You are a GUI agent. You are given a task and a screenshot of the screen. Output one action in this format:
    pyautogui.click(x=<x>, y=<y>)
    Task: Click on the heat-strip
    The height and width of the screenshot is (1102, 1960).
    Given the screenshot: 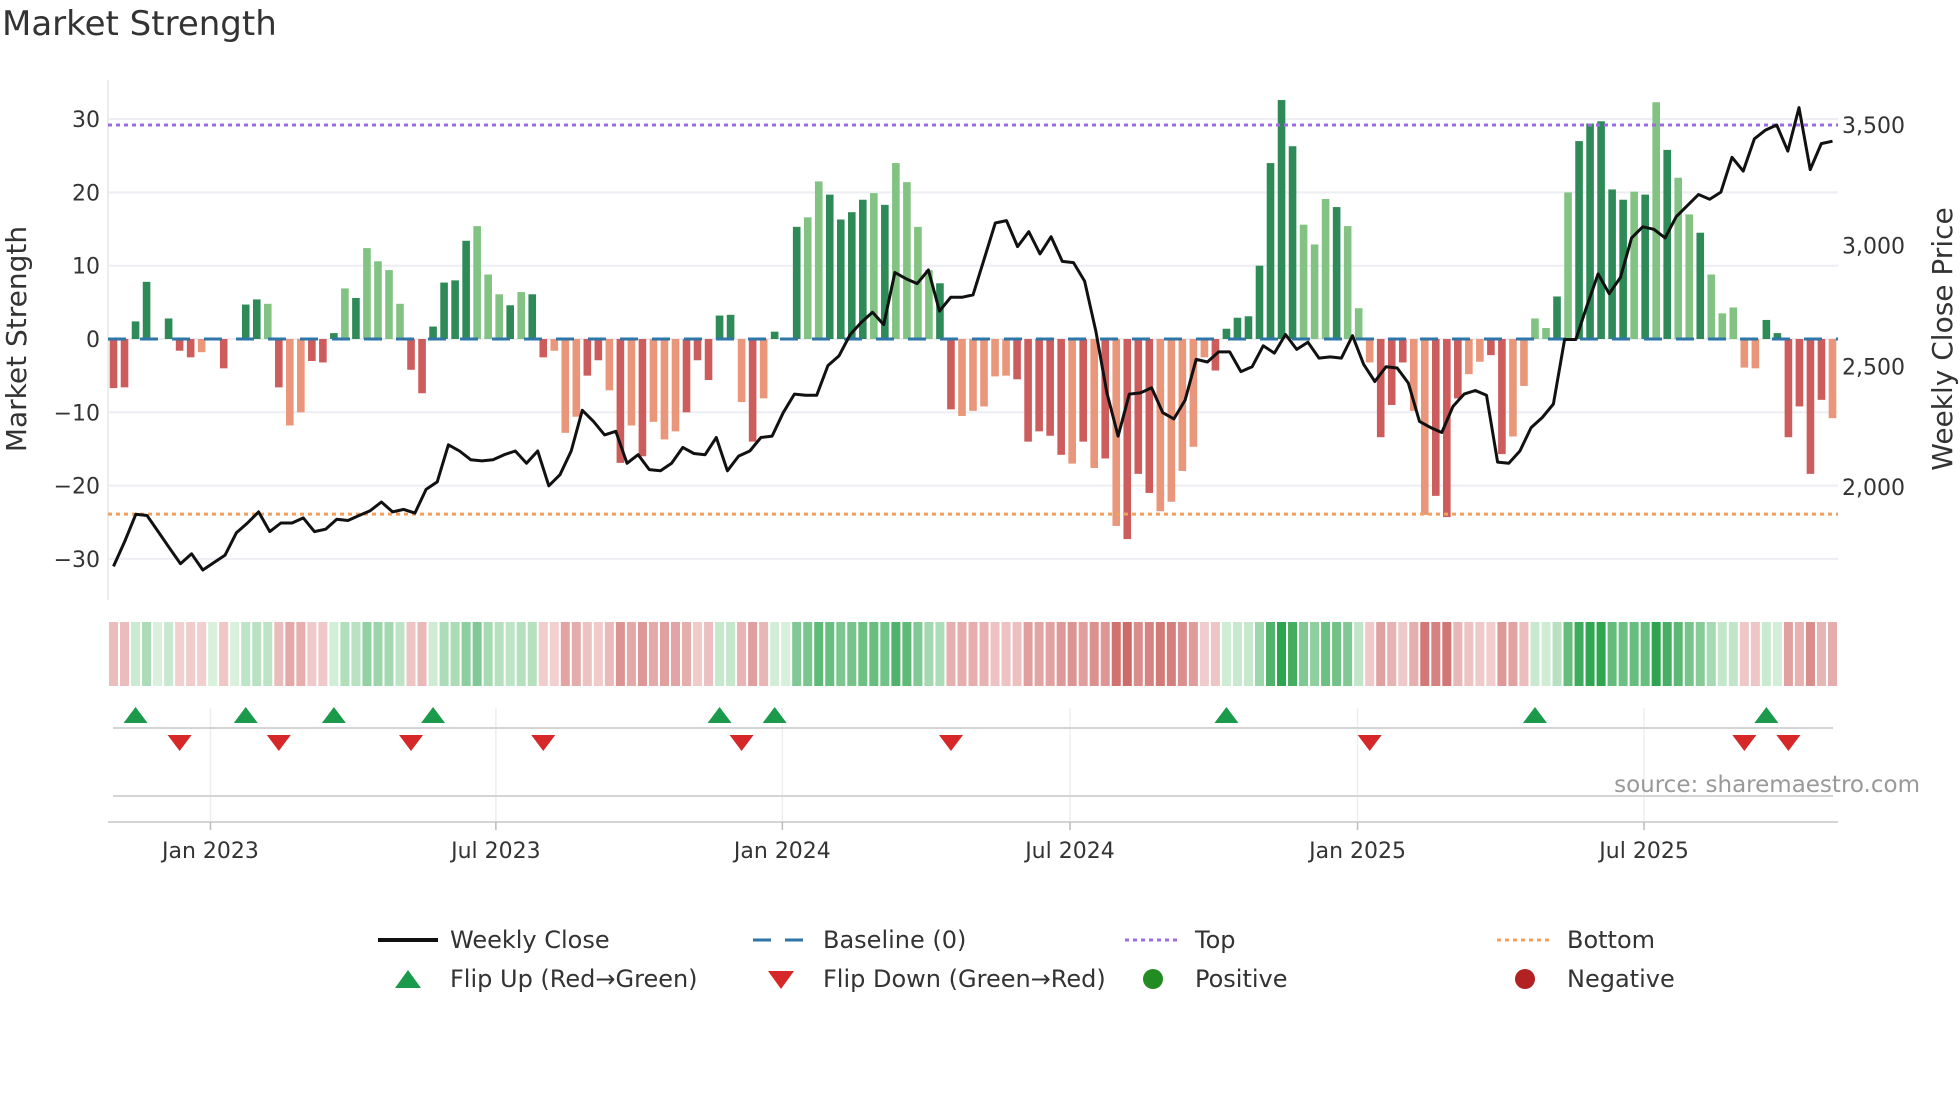 What is the action you would take?
    pyautogui.click(x=973, y=654)
    